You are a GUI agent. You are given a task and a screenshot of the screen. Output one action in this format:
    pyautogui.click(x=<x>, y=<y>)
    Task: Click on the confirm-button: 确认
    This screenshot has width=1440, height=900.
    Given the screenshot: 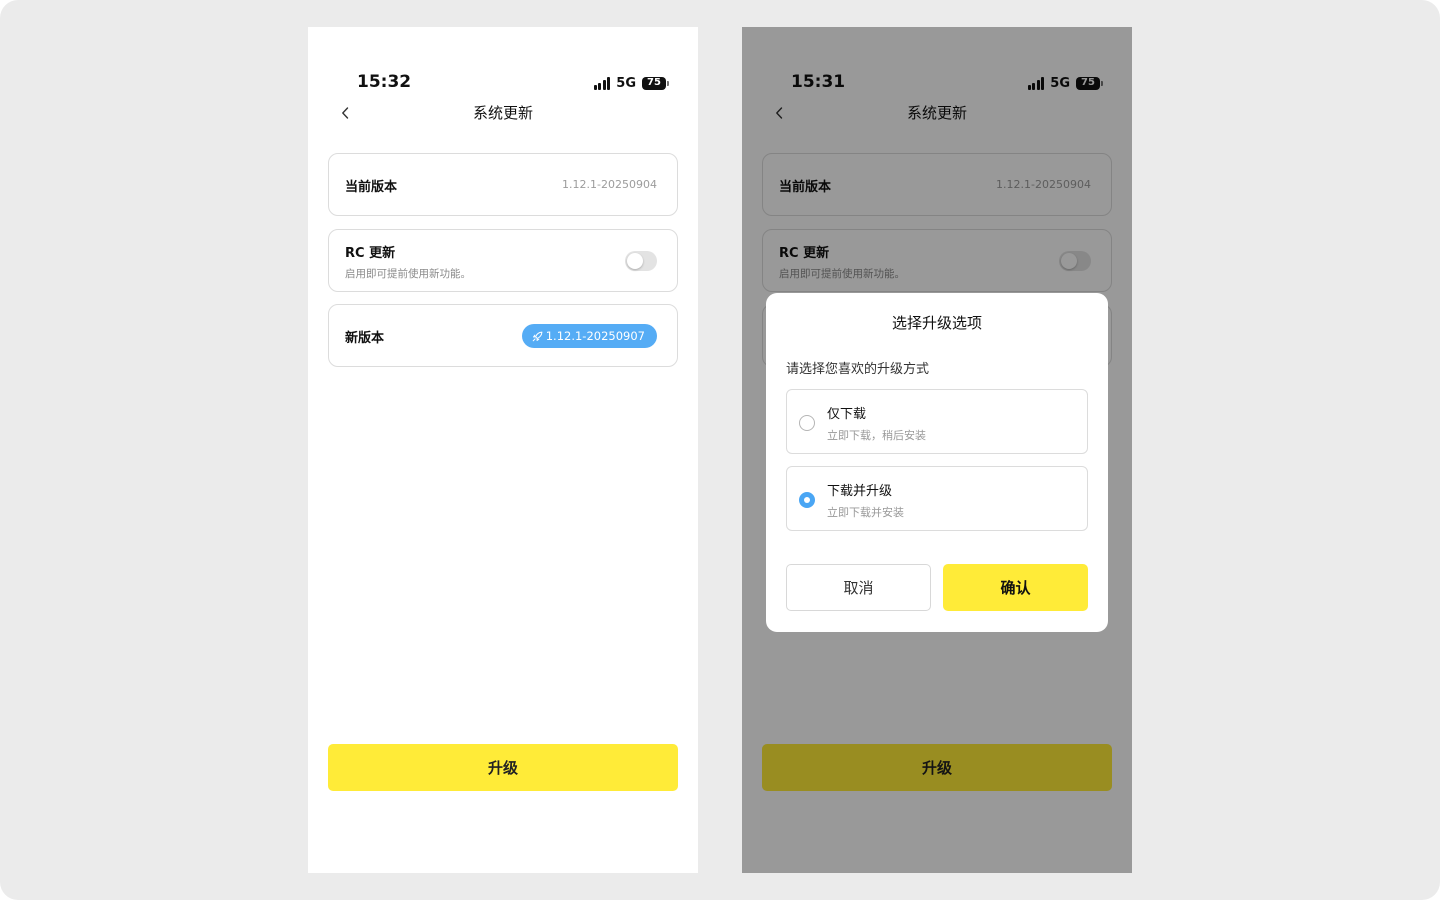 What is the action you would take?
    pyautogui.click(x=1015, y=587)
    